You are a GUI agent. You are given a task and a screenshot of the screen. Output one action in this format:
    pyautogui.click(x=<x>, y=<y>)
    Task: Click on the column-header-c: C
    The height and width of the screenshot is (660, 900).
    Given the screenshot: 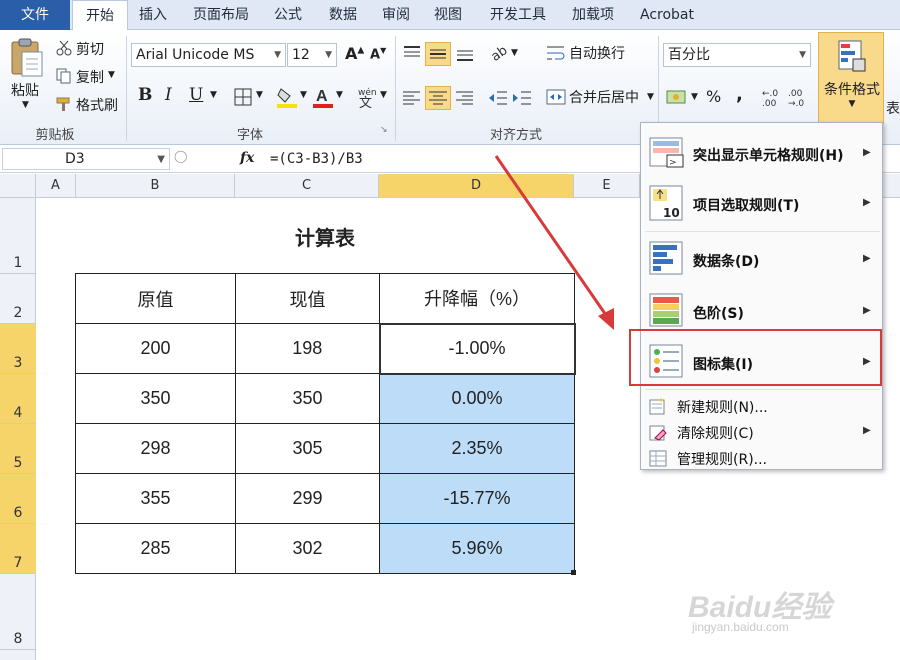 What is the action you would take?
    pyautogui.click(x=307, y=186)
    